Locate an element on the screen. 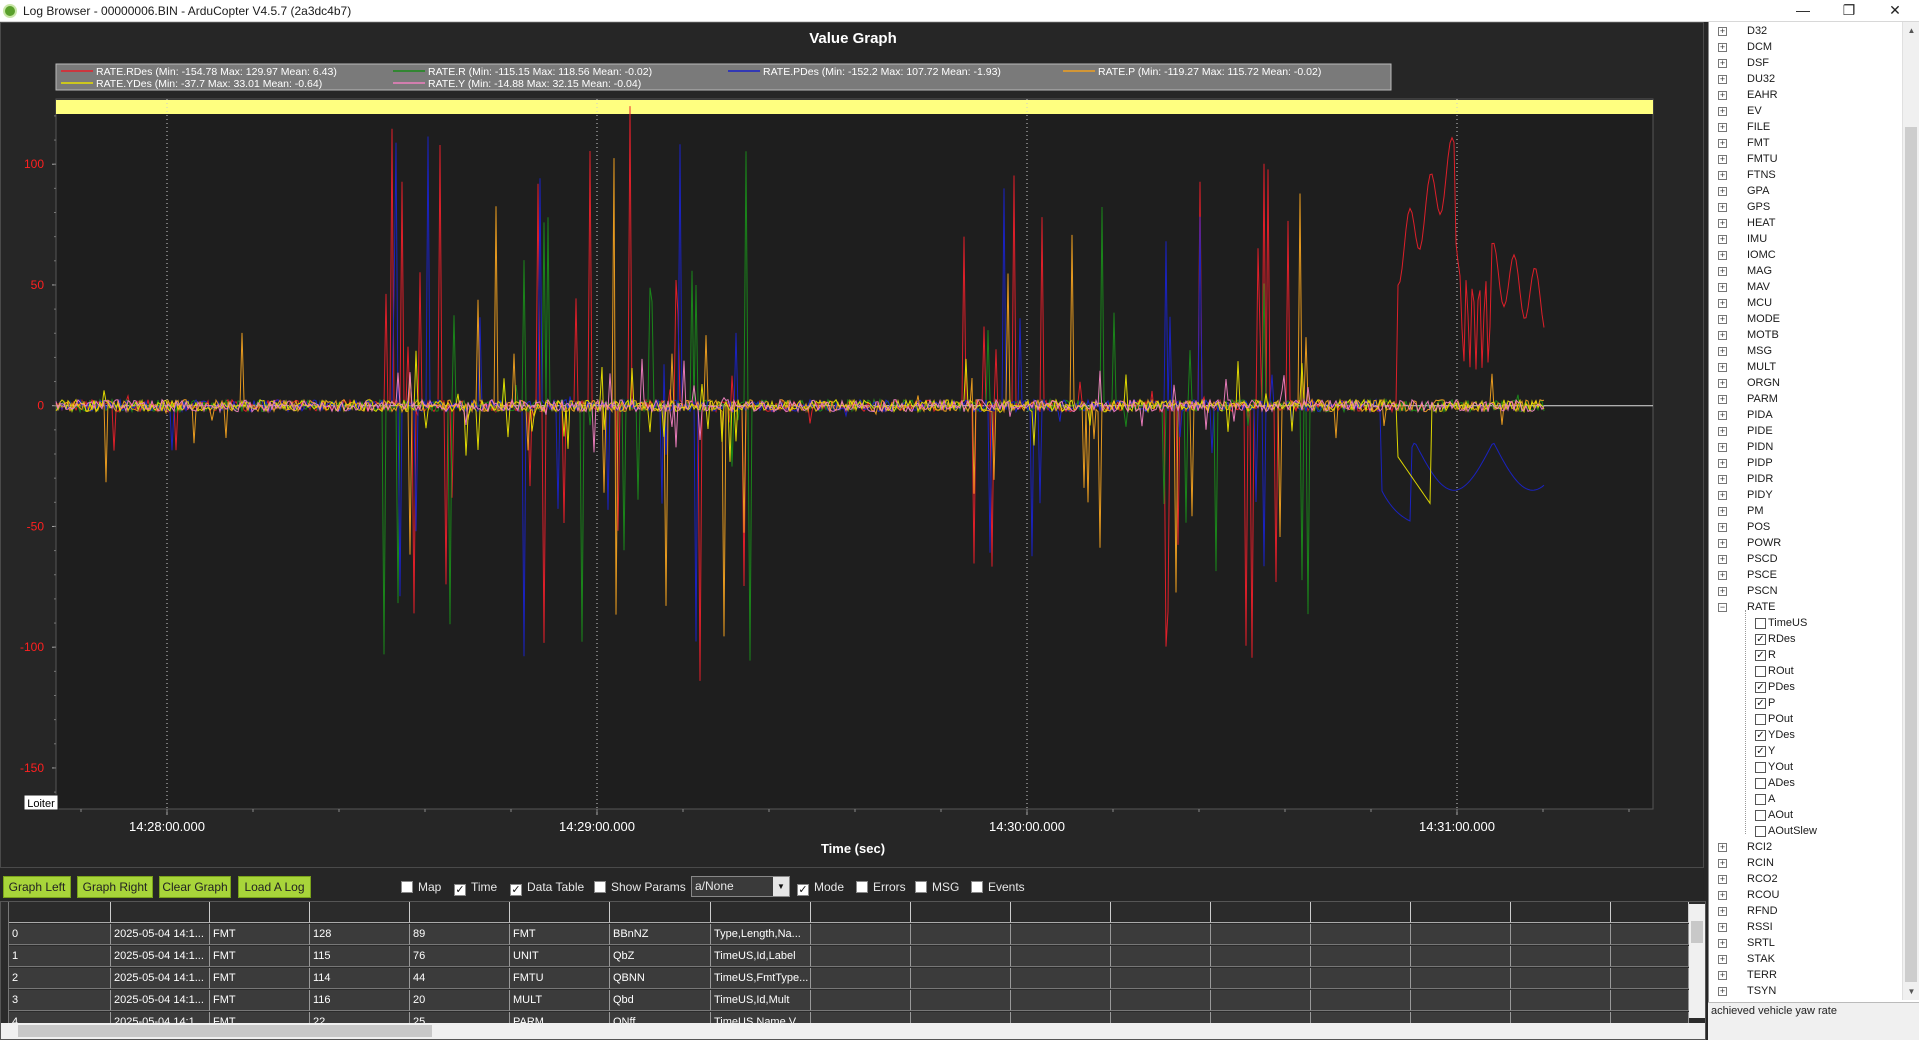  tree-field-aout: AOut is located at coordinates (1804, 816).